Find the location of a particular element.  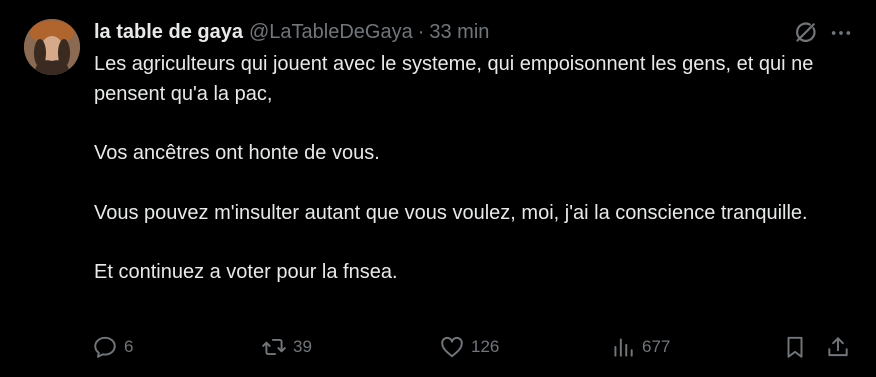

like-button: 126 is located at coordinates (469, 347).